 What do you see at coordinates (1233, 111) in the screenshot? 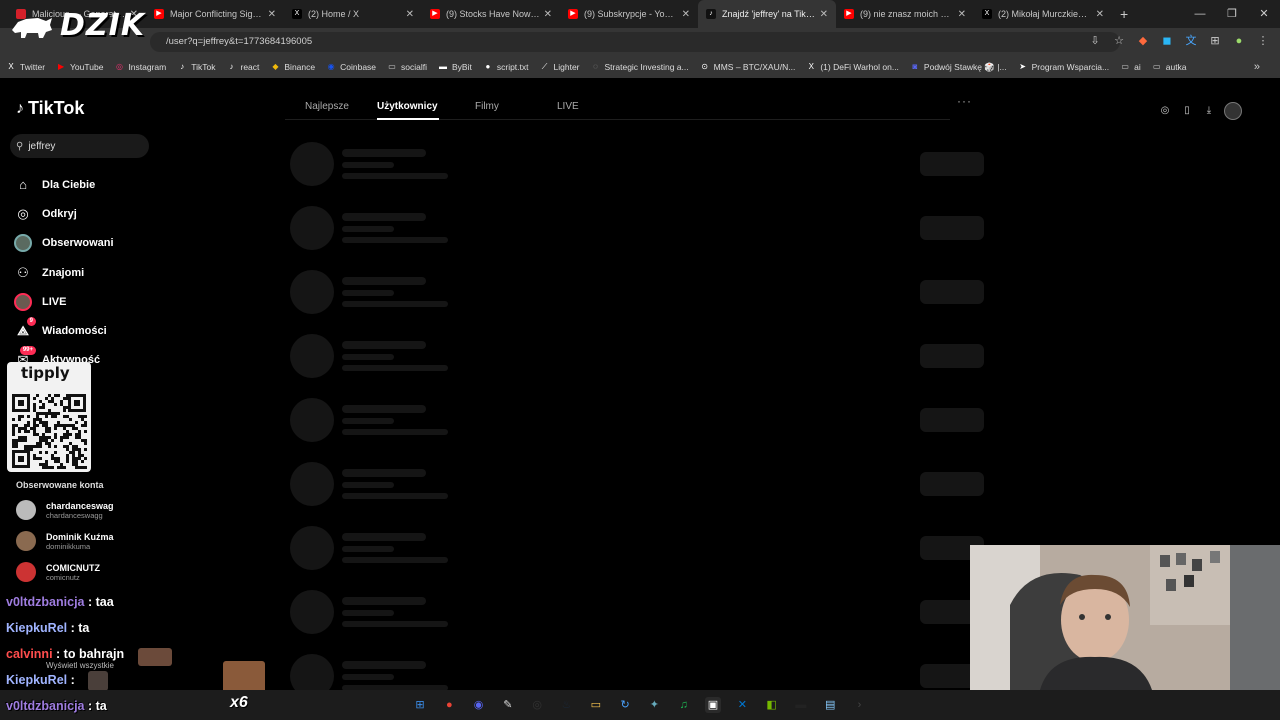
I see `profile-avatar` at bounding box center [1233, 111].